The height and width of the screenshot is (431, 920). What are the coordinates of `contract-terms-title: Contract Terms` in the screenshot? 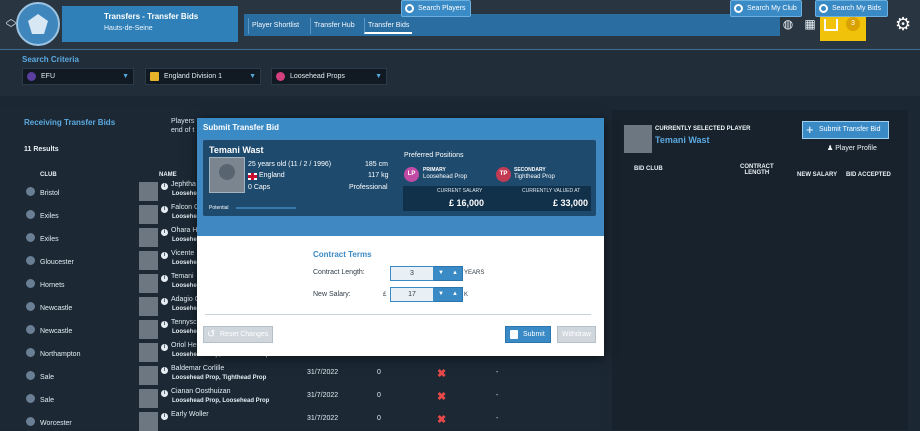 It's located at (342, 254).